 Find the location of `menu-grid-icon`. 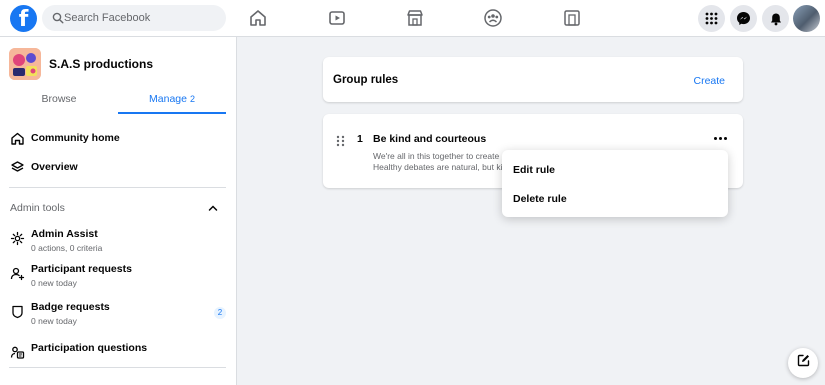

menu-grid-icon is located at coordinates (711, 18).